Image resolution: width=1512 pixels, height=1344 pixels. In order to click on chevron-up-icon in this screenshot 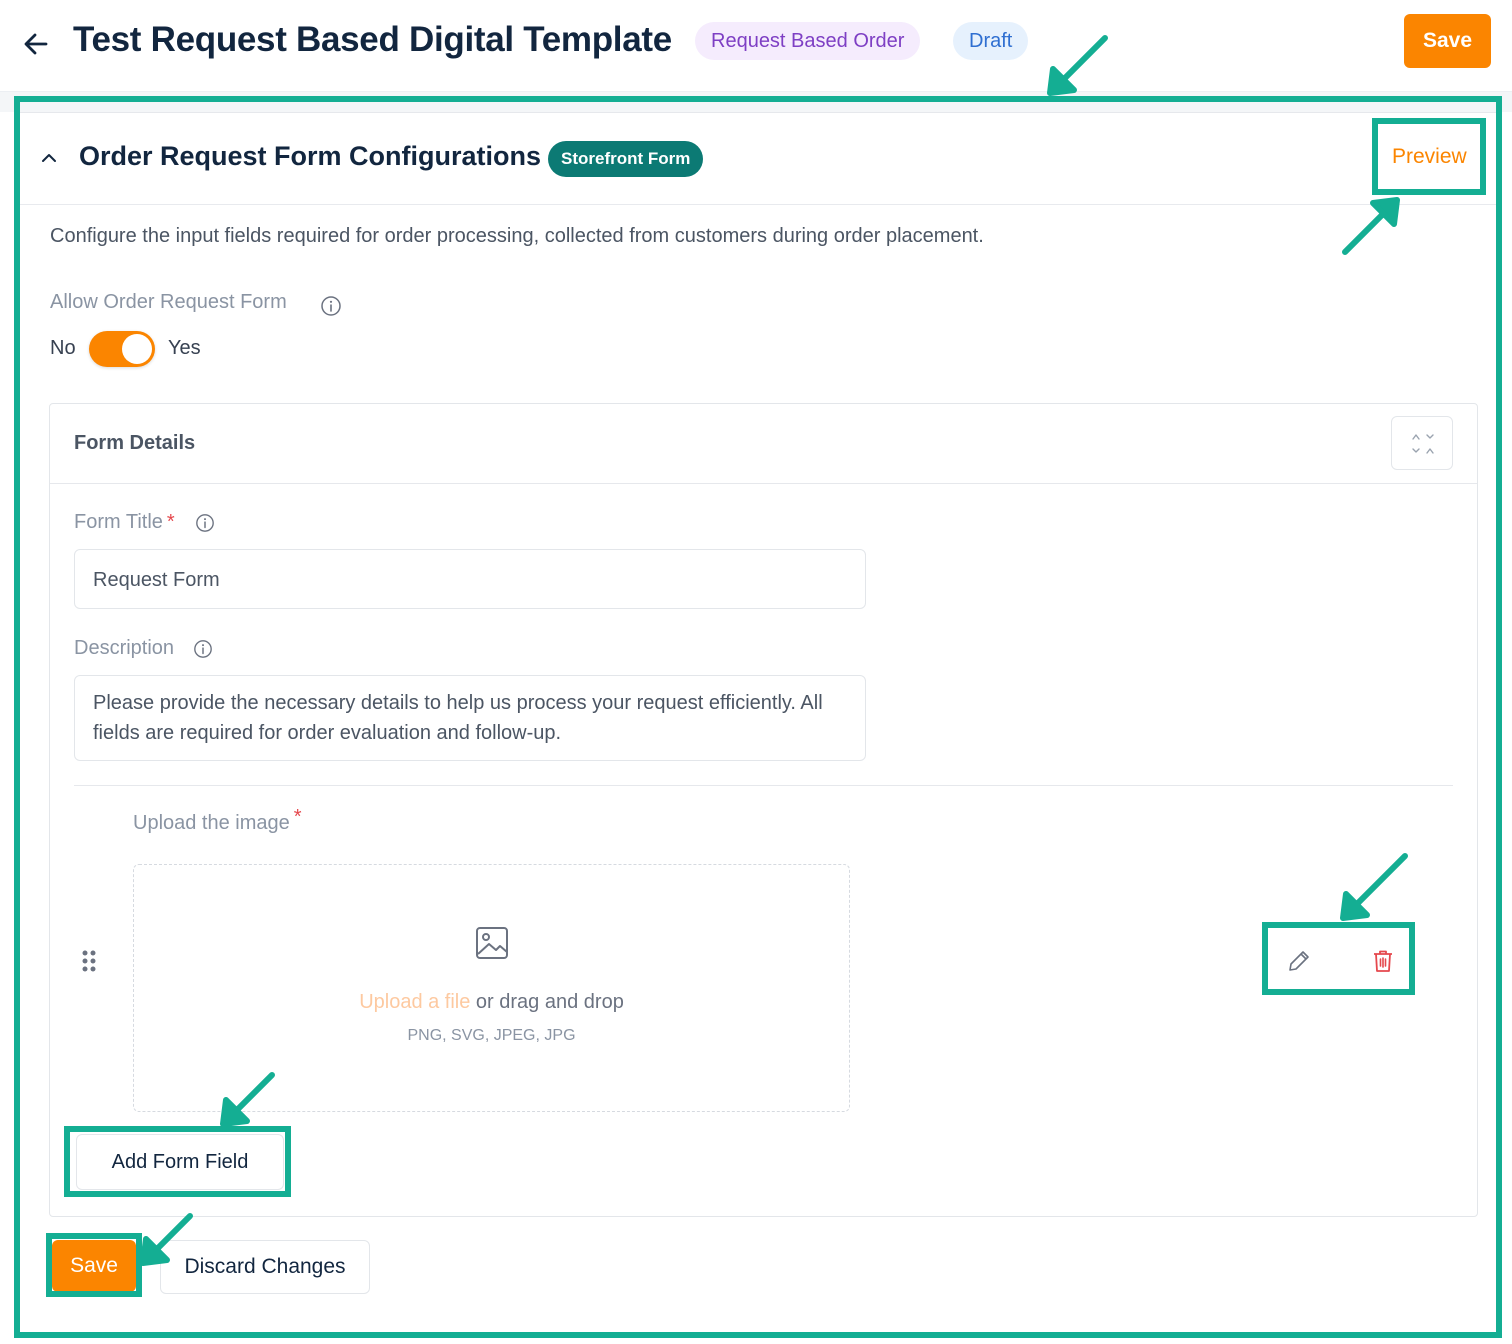, I will do `click(49, 158)`.